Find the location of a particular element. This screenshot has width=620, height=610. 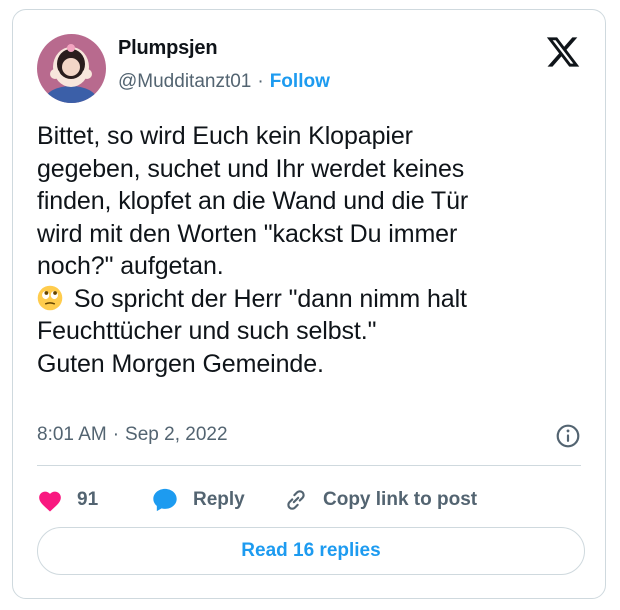

reply-button: Reply is located at coordinates (198, 500).